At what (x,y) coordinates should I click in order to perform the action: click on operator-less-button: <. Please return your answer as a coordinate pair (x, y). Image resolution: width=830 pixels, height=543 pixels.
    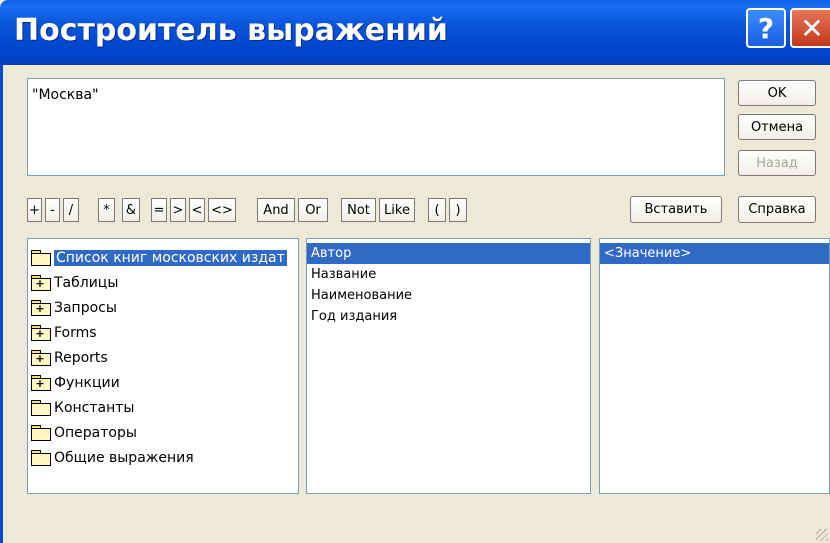
    Looking at the image, I should click on (197, 210).